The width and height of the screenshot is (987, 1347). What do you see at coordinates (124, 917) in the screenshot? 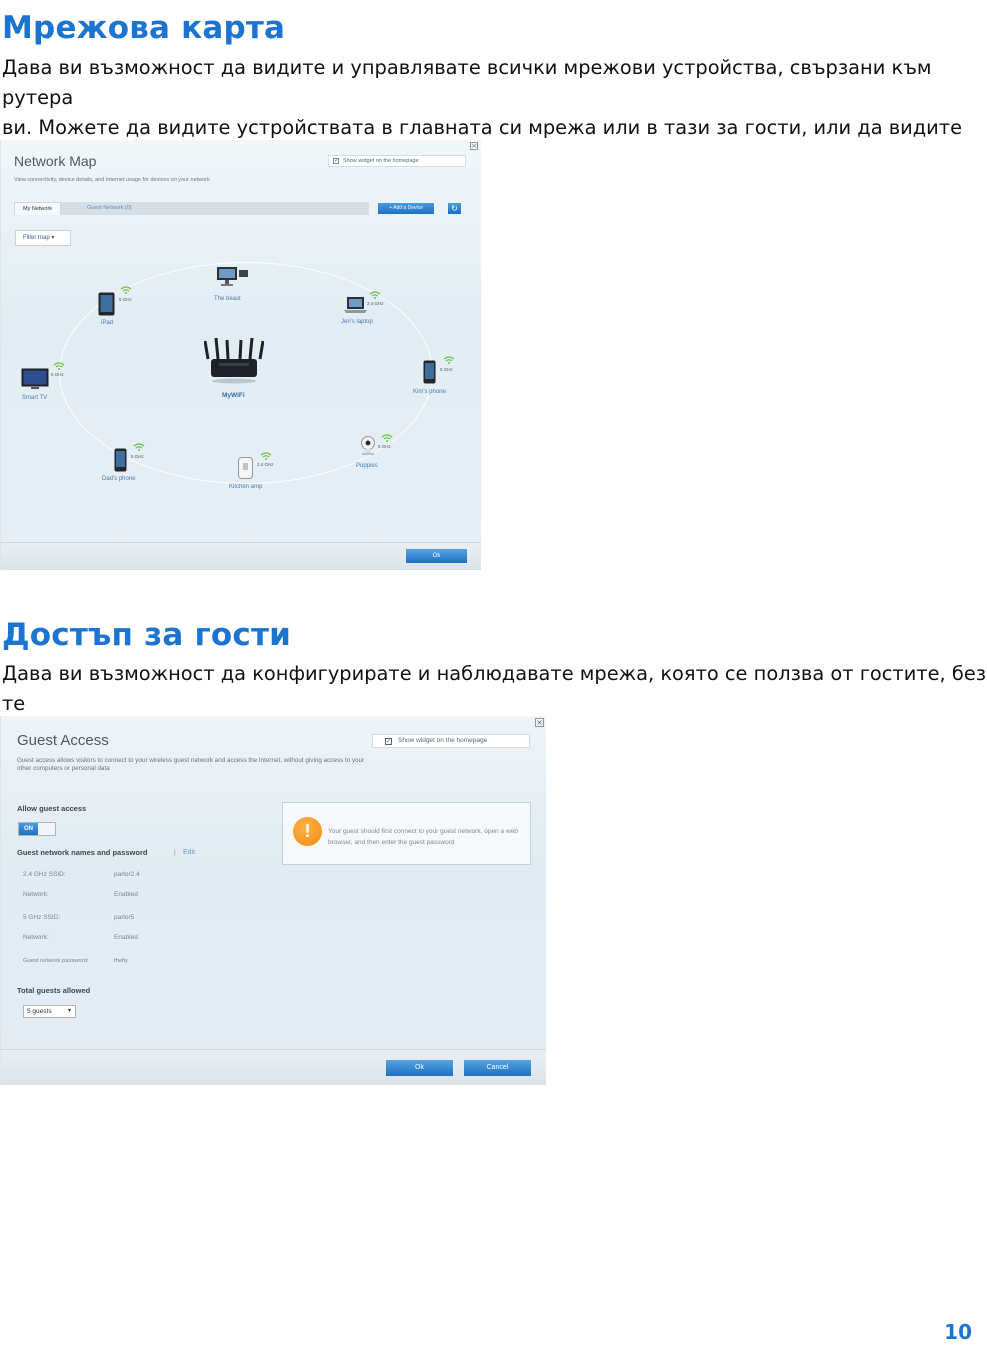
I see `ssid-5-value: parlor5` at bounding box center [124, 917].